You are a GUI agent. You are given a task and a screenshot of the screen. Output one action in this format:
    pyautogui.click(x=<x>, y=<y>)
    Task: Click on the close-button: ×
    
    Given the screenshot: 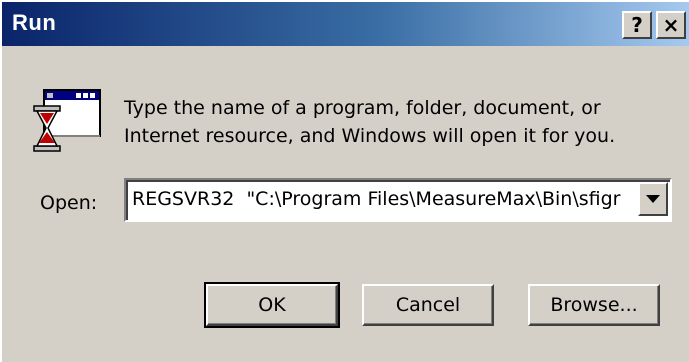 What is the action you would take?
    pyautogui.click(x=671, y=25)
    